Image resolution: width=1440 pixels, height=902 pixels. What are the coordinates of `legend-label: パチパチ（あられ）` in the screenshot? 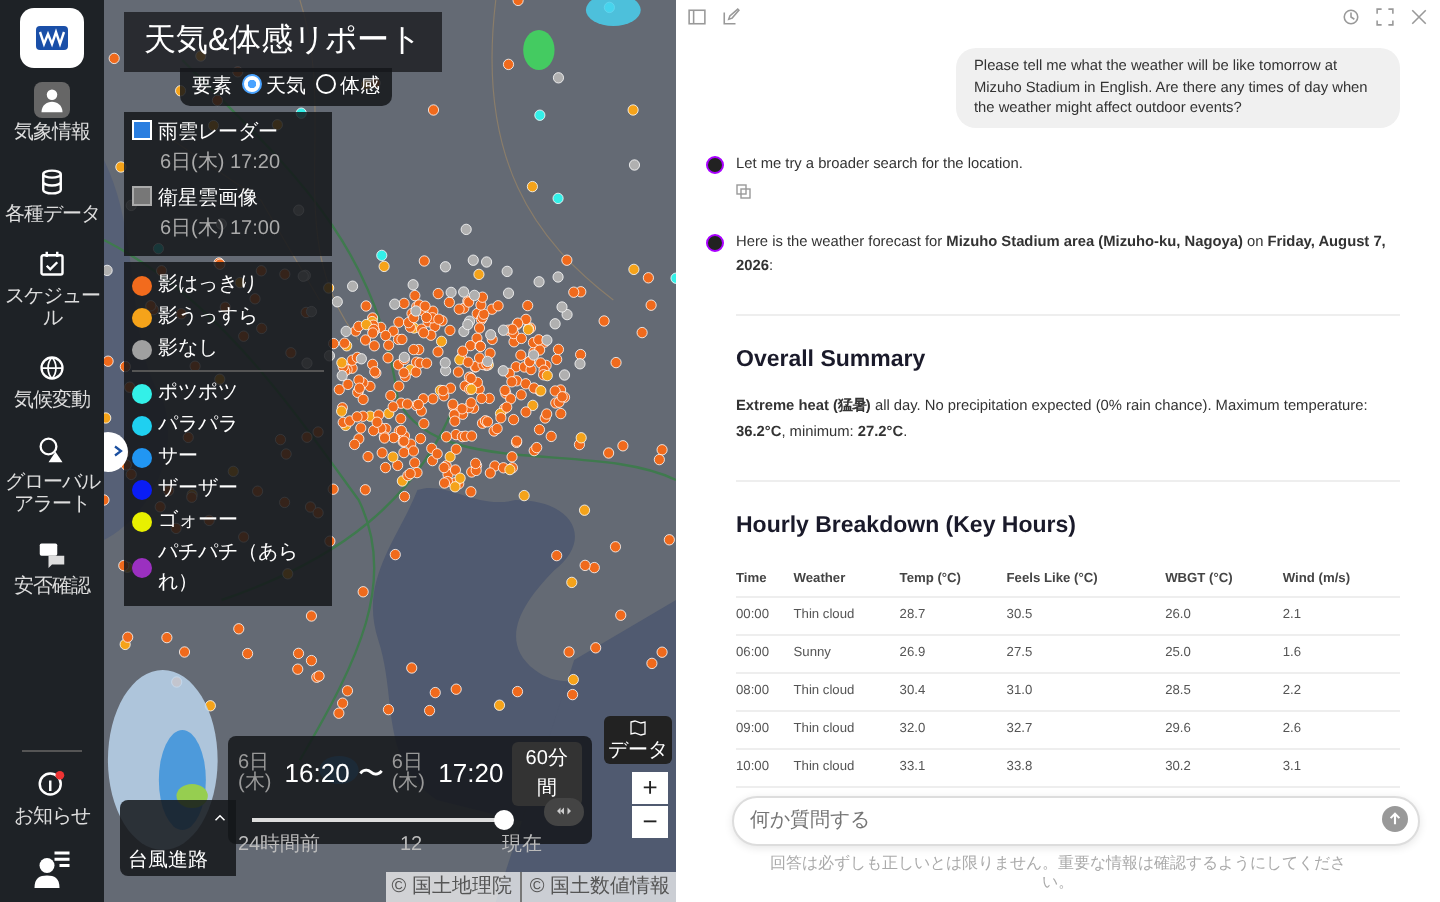 It's located at (229, 569).